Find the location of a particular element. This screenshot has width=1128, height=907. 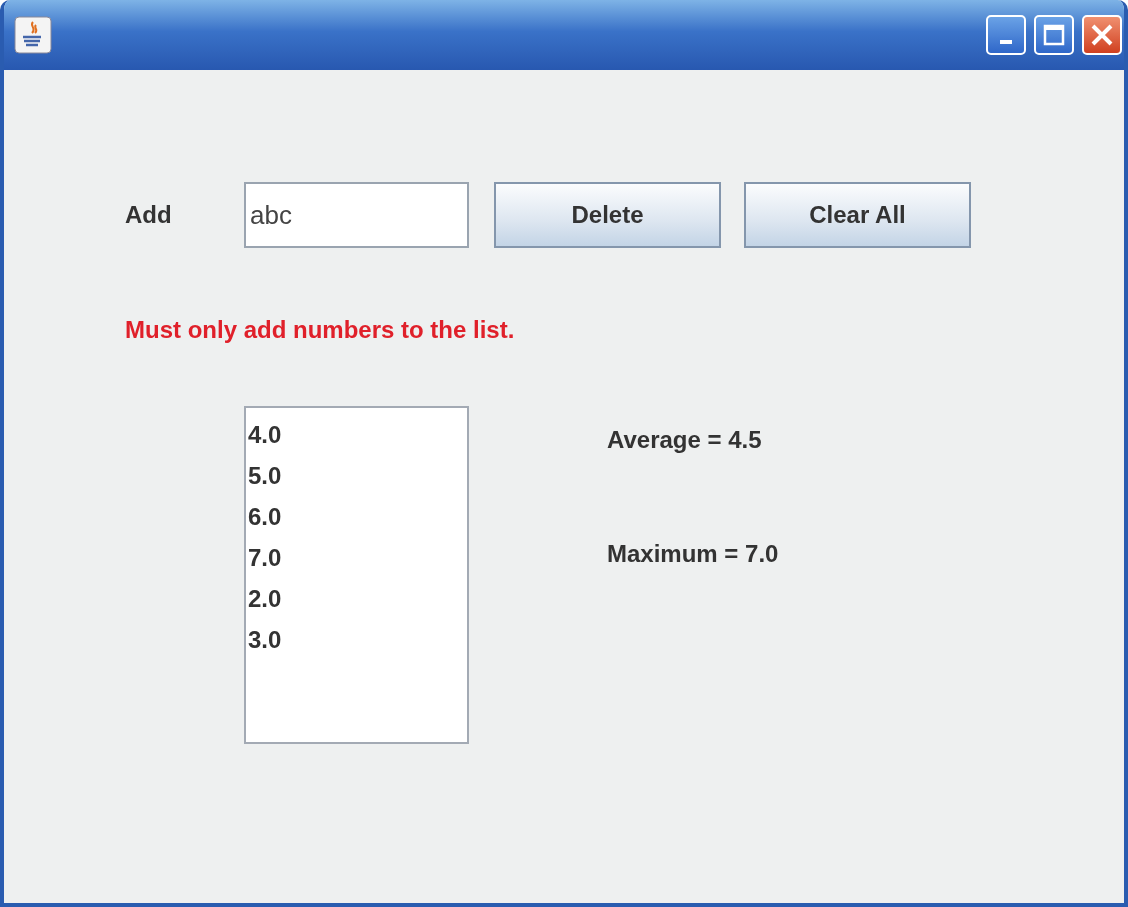

list-item: 7.0 is located at coordinates (265, 557).